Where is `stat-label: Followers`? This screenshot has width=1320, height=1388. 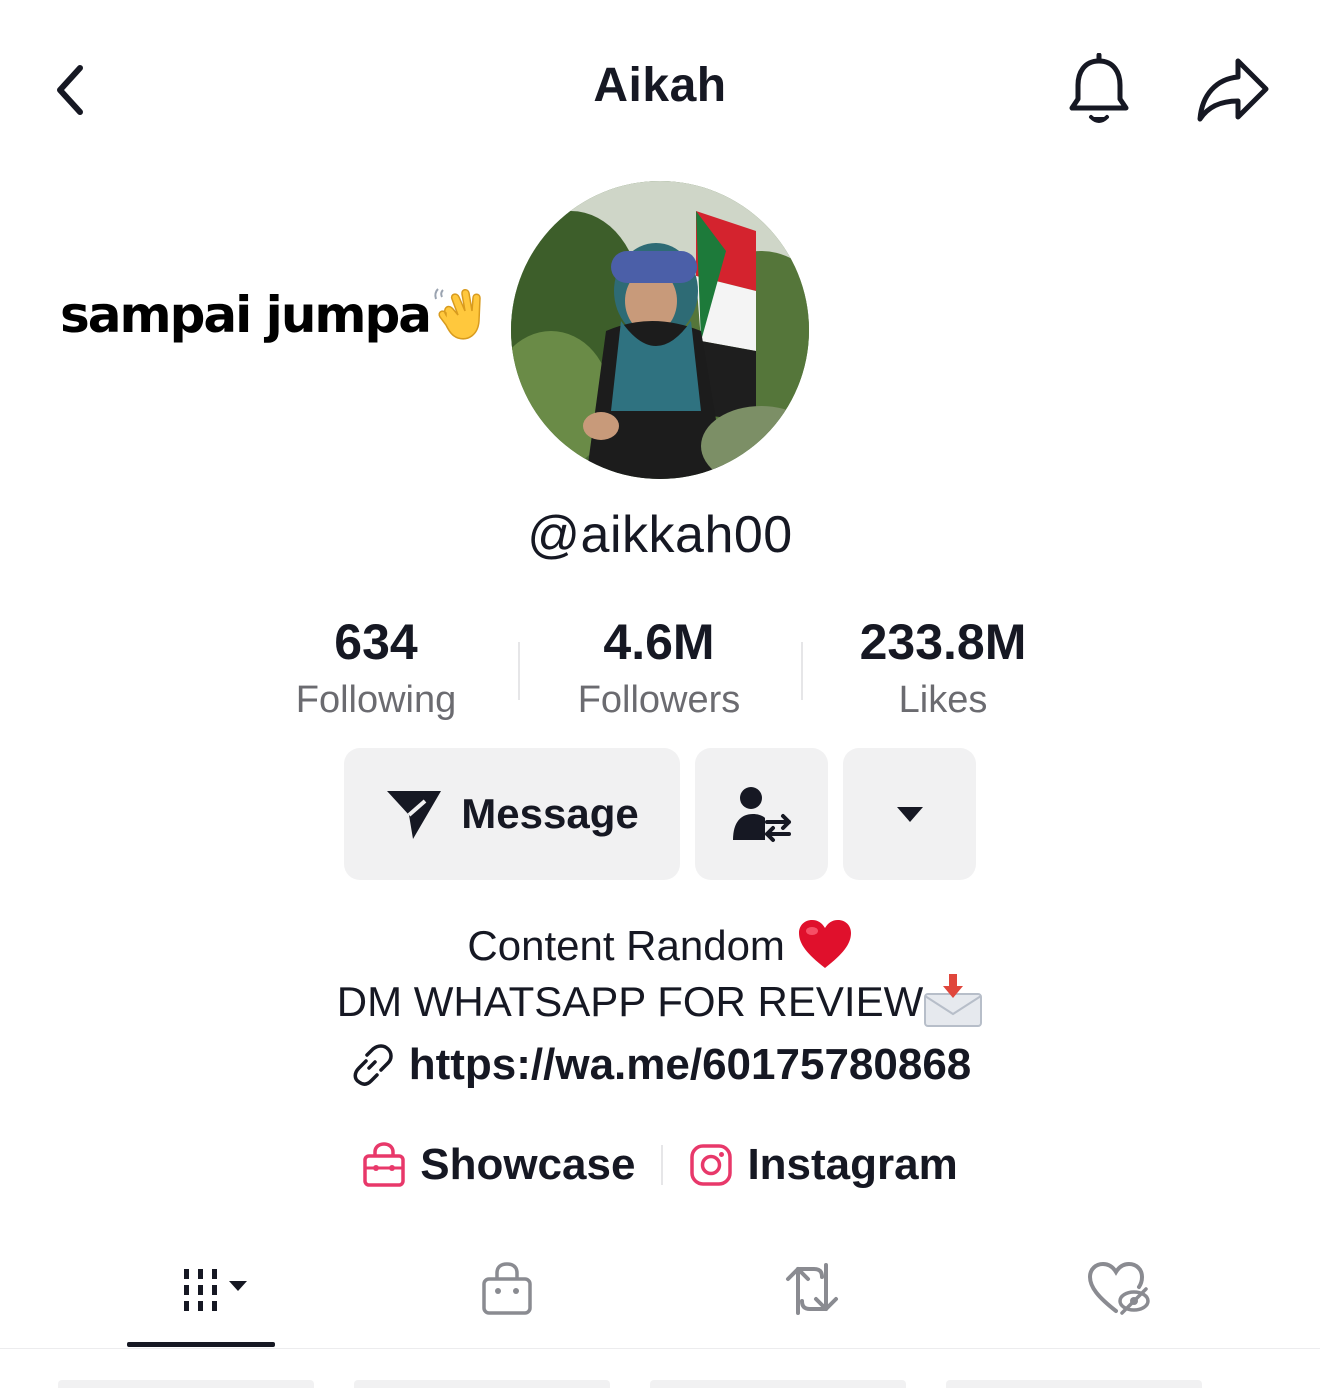
stat-label: Followers is located at coordinates (659, 700).